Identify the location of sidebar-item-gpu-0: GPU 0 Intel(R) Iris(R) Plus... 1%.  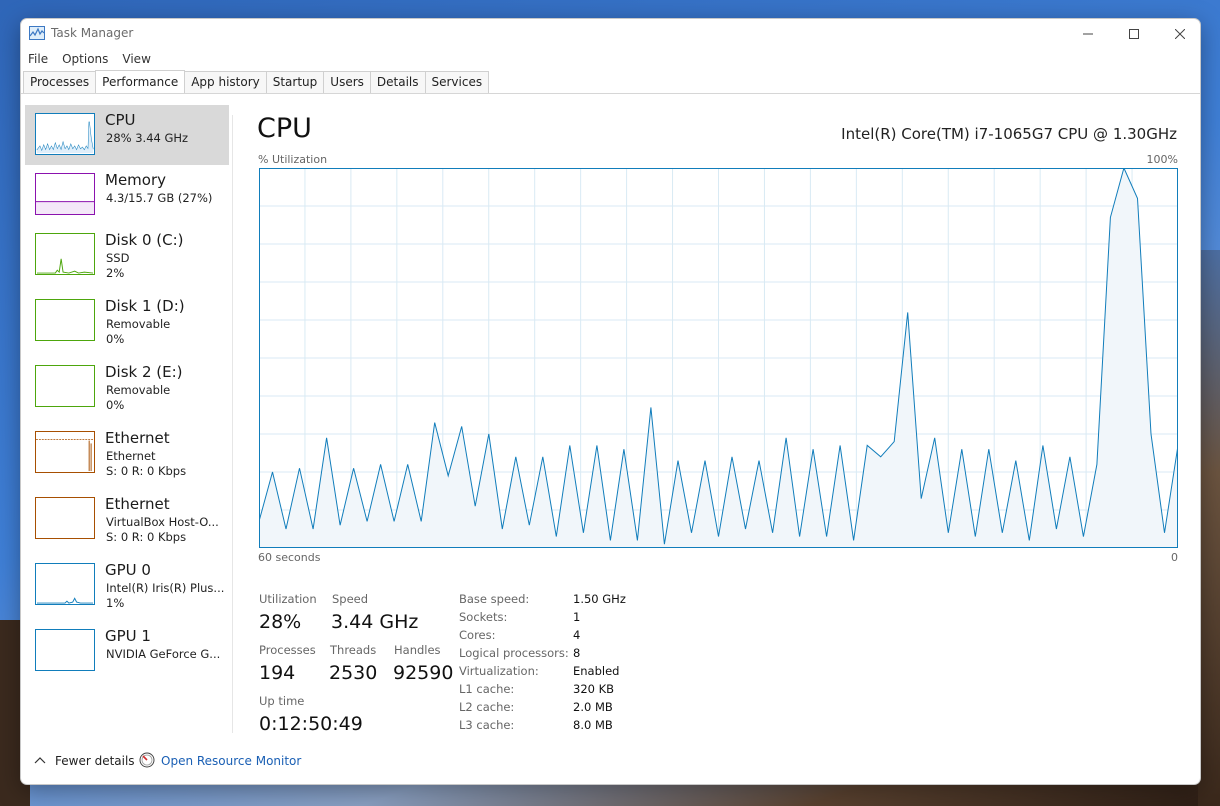
(127, 585).